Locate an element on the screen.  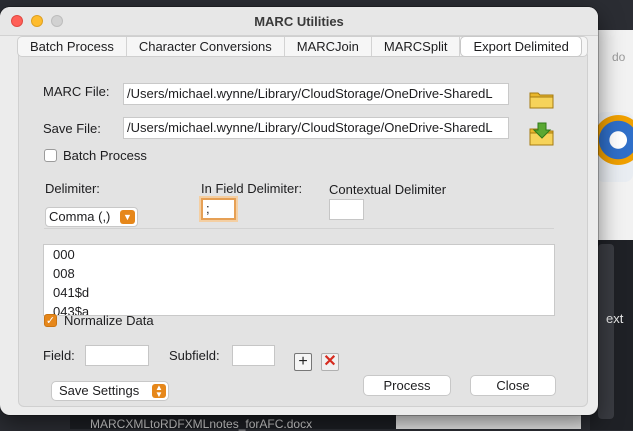
field-label: Field: is located at coordinates (59, 355).